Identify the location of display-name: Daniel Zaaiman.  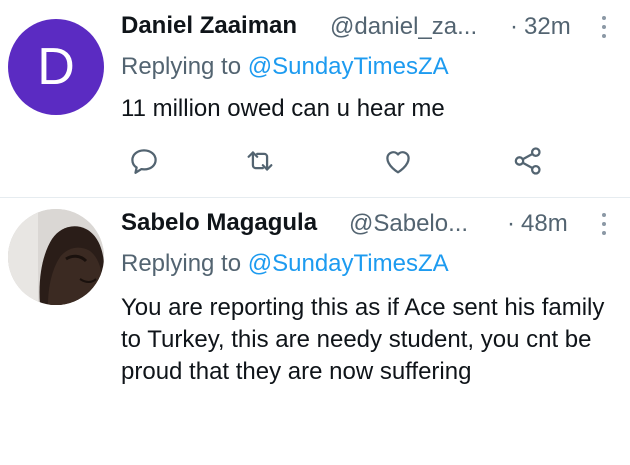
(209, 26).